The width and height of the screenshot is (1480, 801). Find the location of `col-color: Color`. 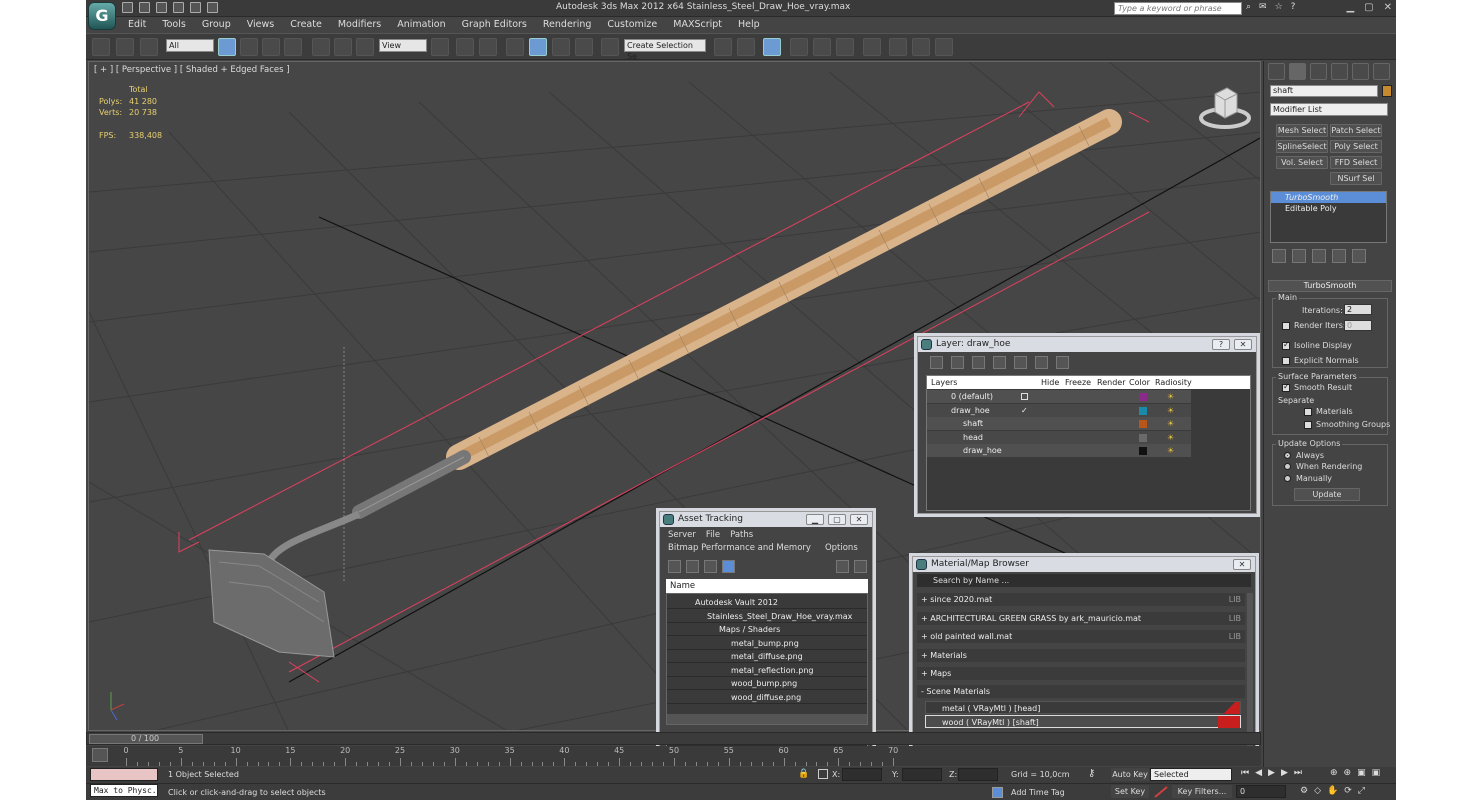

col-color: Color is located at coordinates (1139, 382).